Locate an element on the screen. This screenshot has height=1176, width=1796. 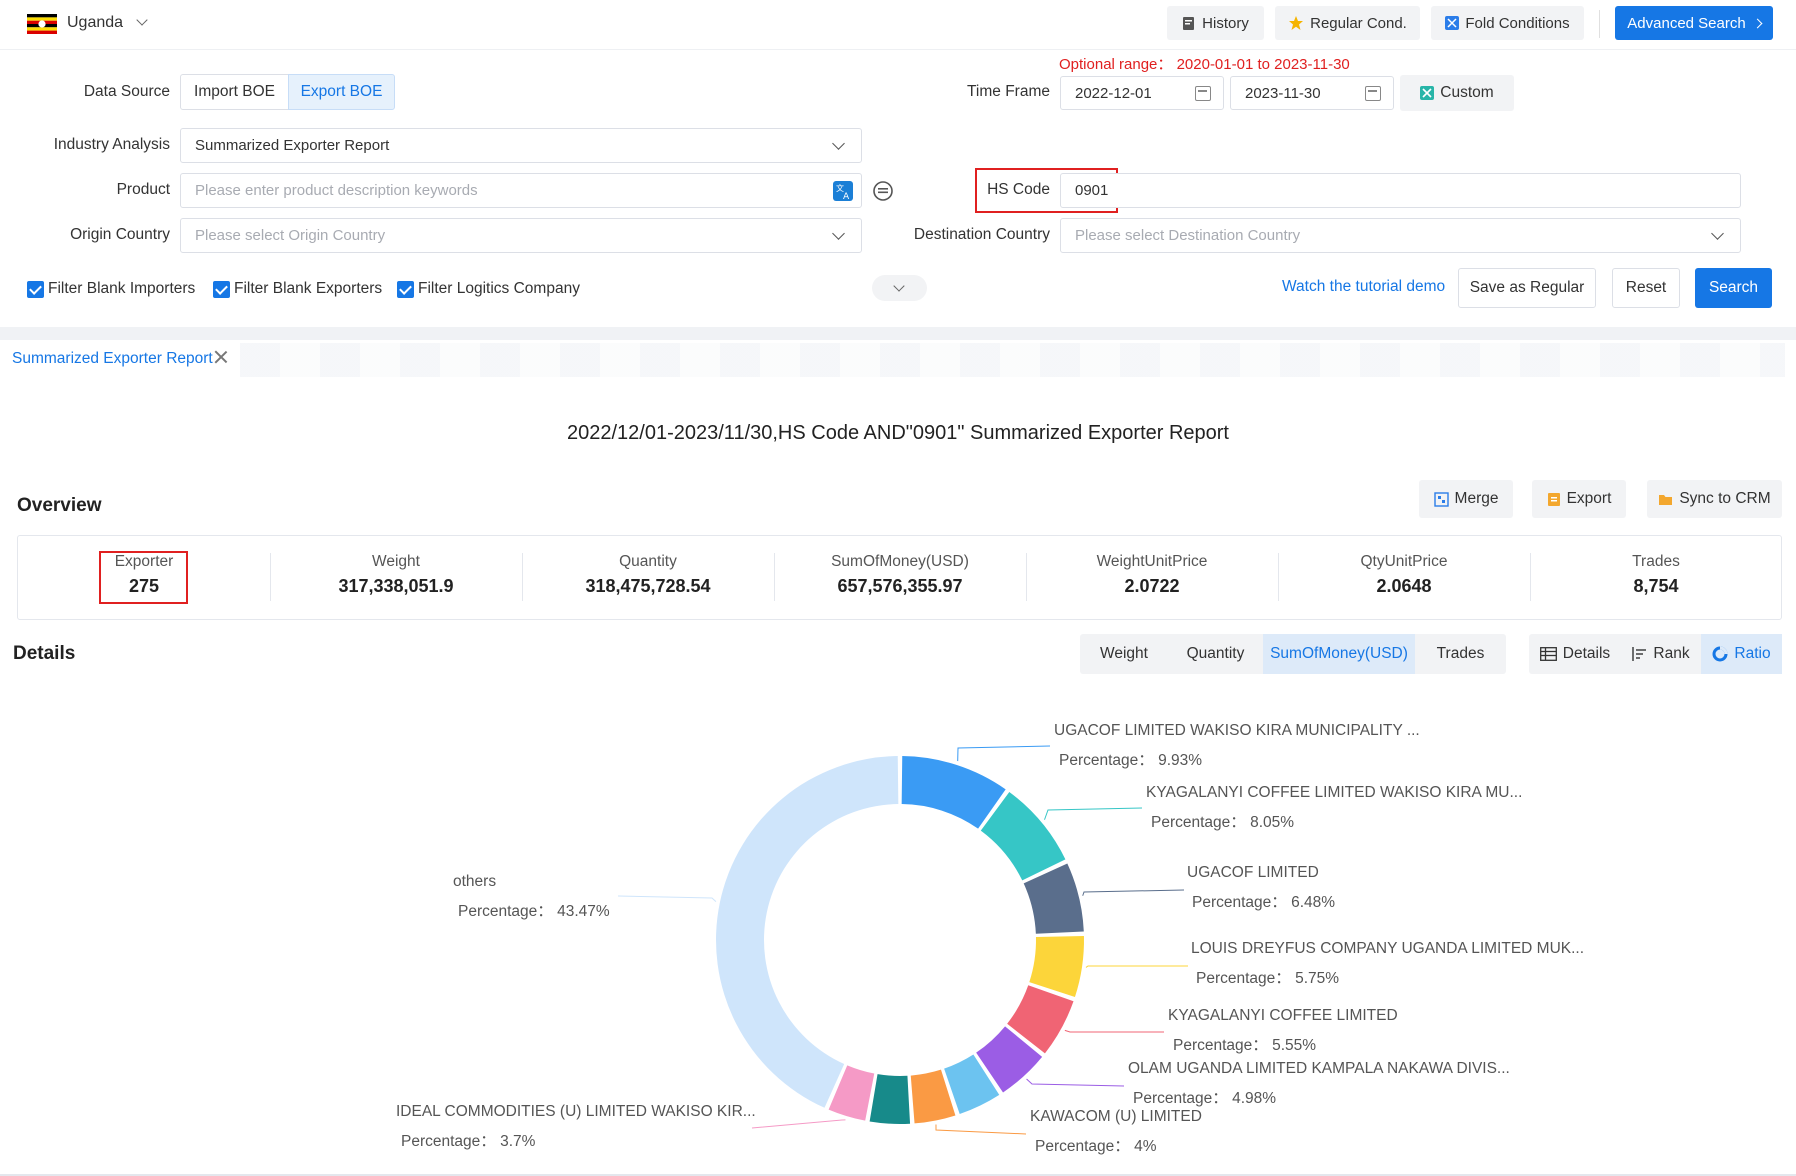
uganda-flag-icon is located at coordinates (42, 24).